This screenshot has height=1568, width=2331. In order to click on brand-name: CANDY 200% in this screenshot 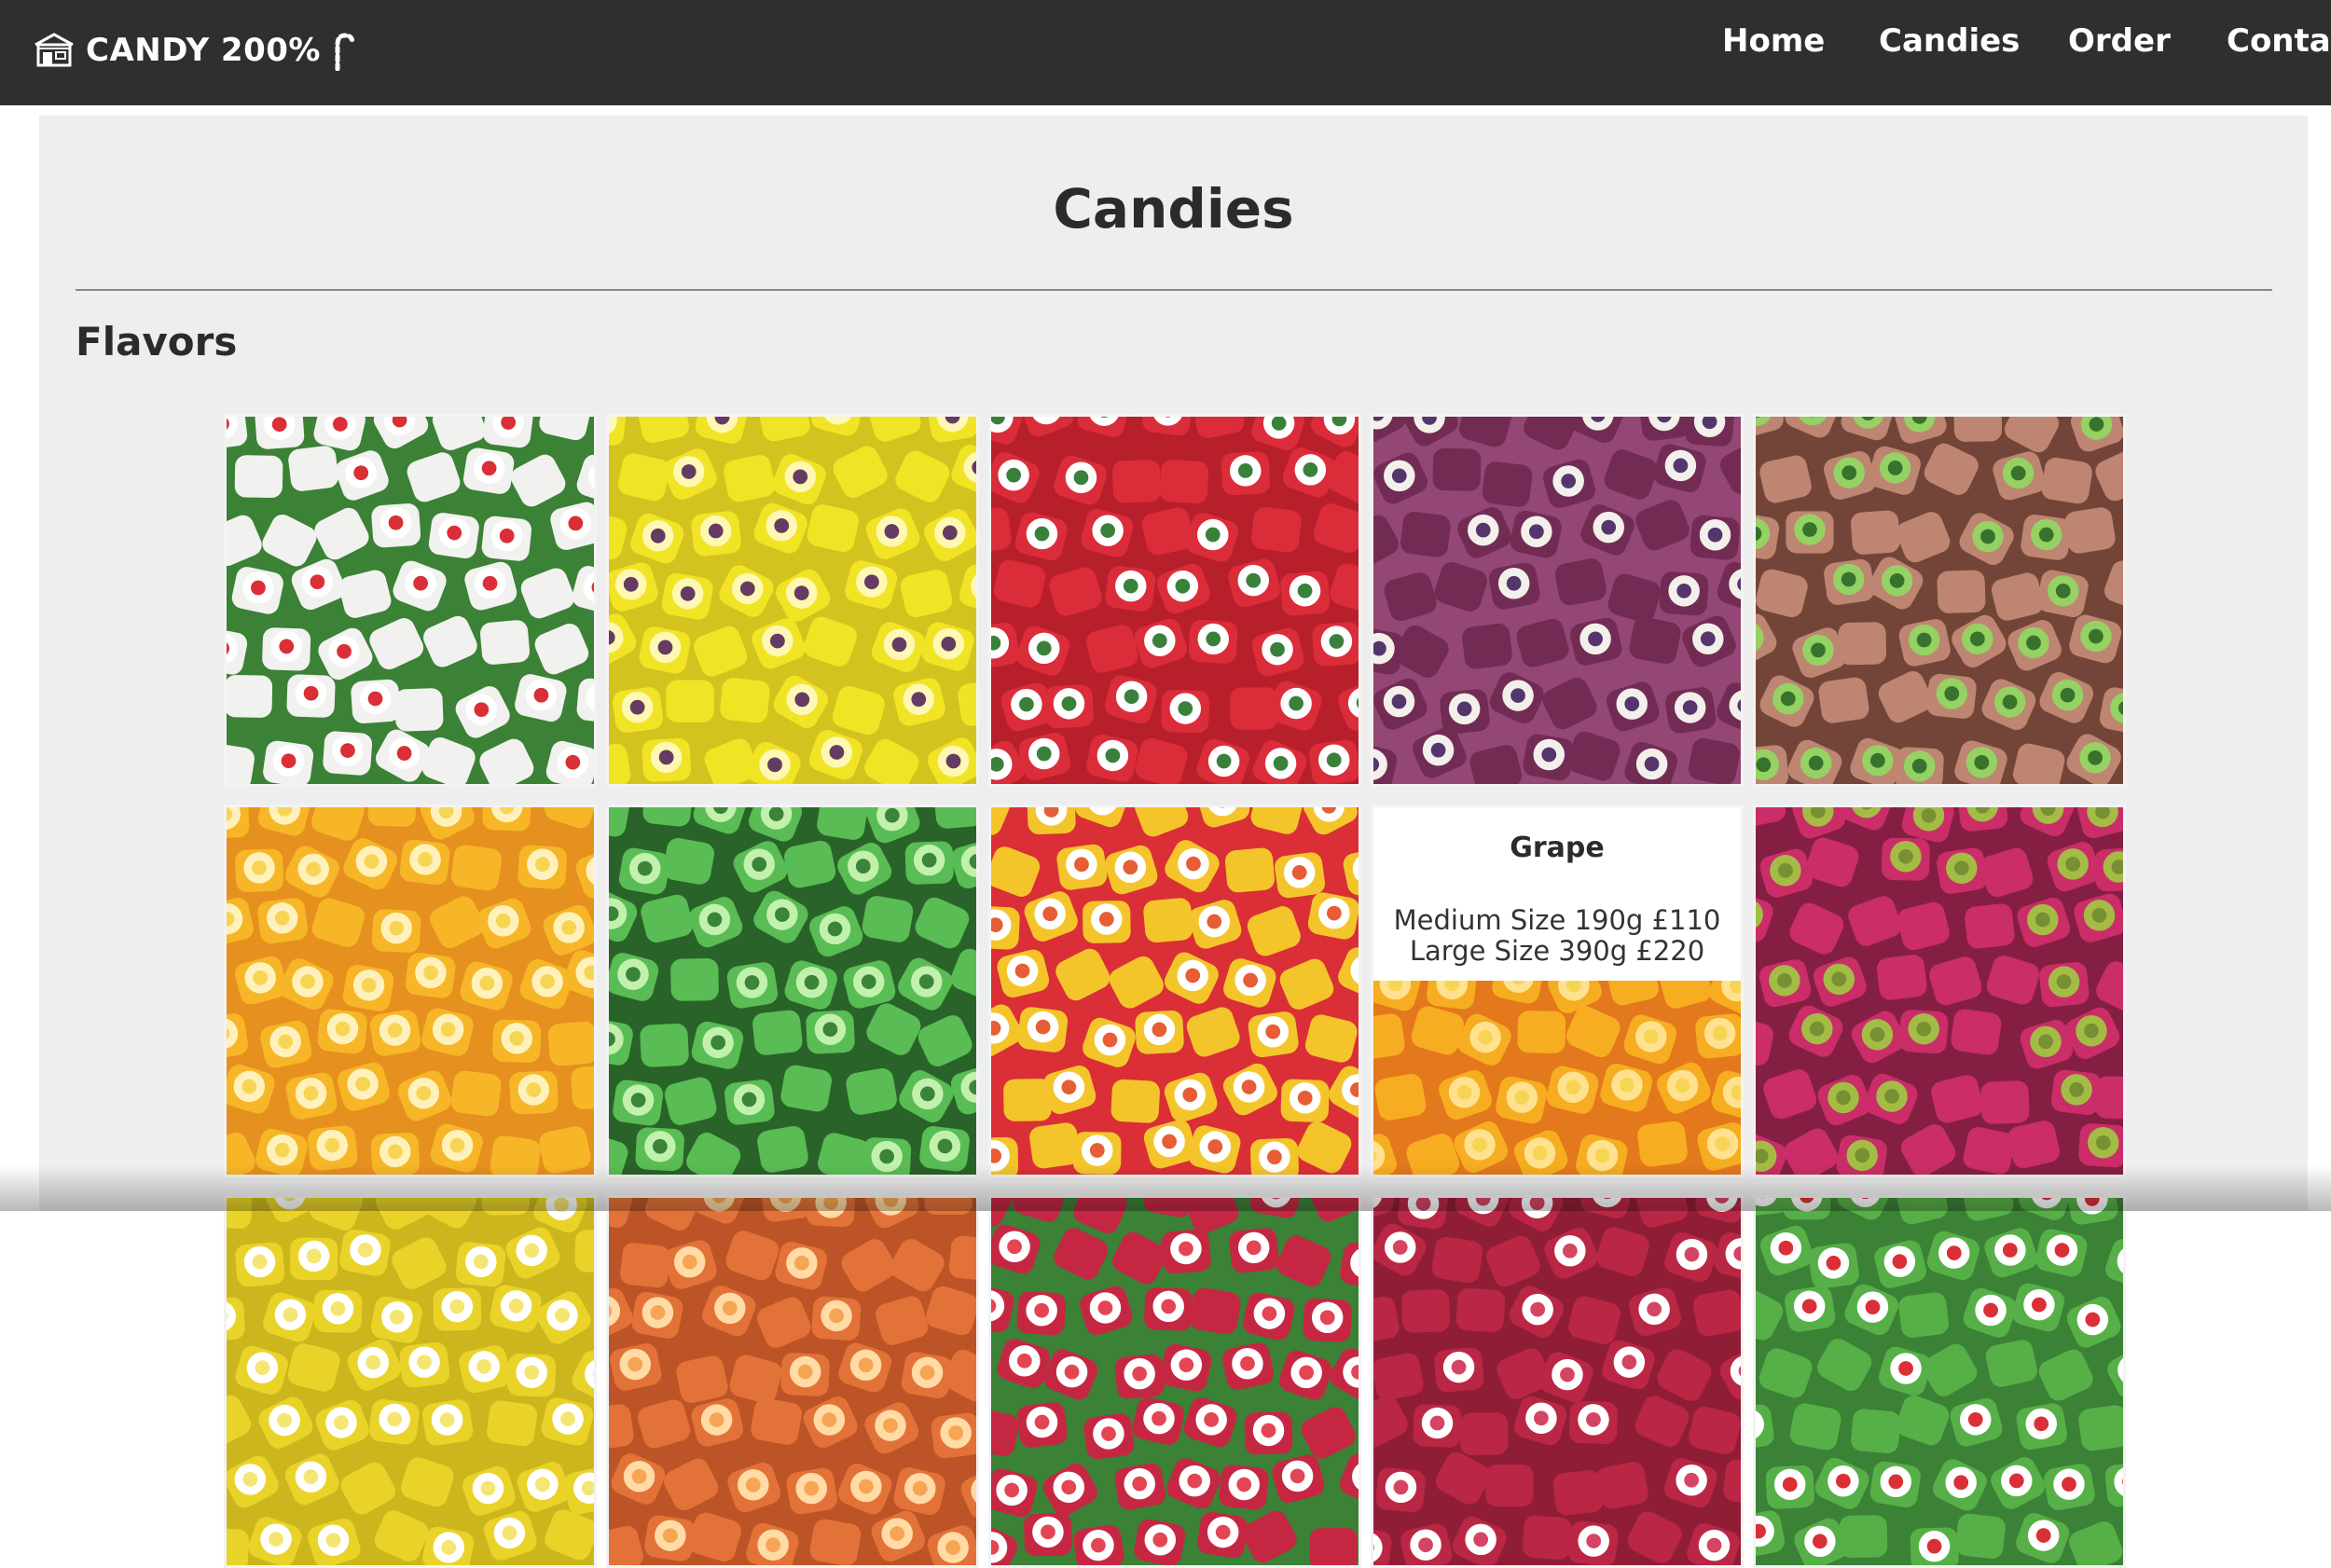, I will do `click(203, 50)`.